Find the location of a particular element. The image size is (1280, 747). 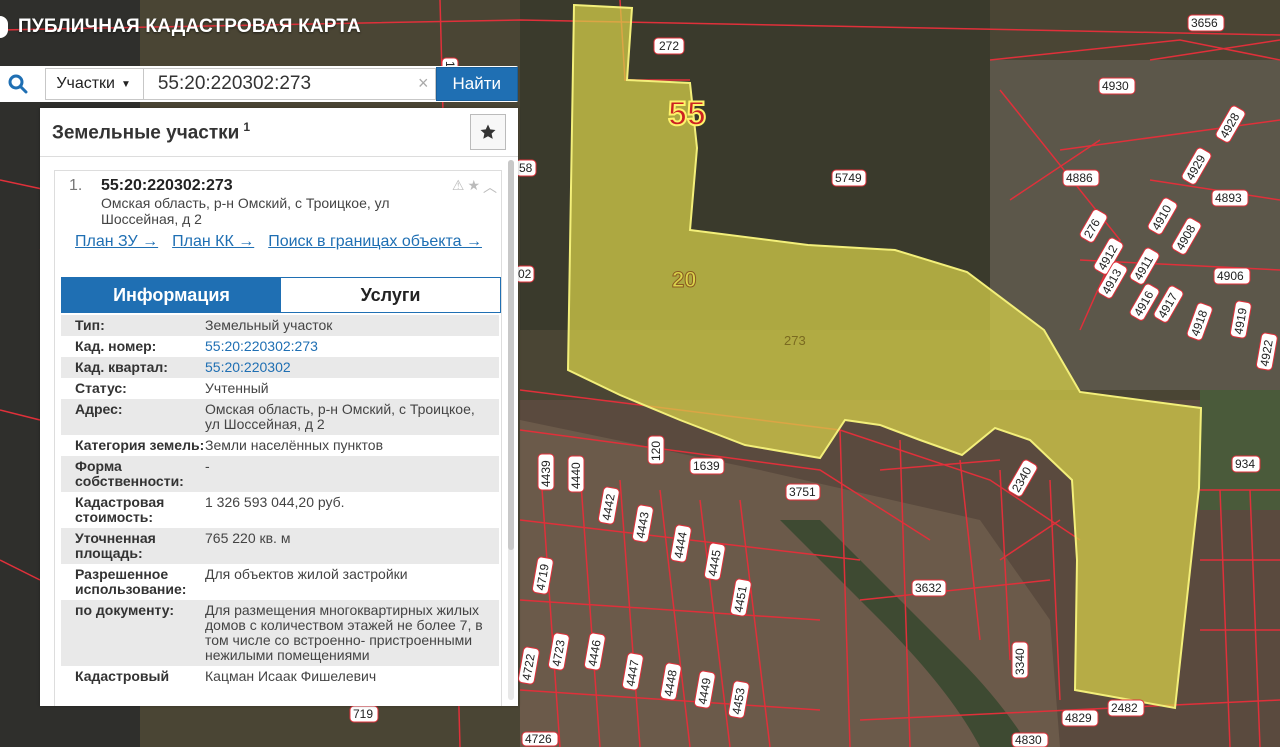

cad-number-link: 55:20:220302:273 is located at coordinates (352, 346).